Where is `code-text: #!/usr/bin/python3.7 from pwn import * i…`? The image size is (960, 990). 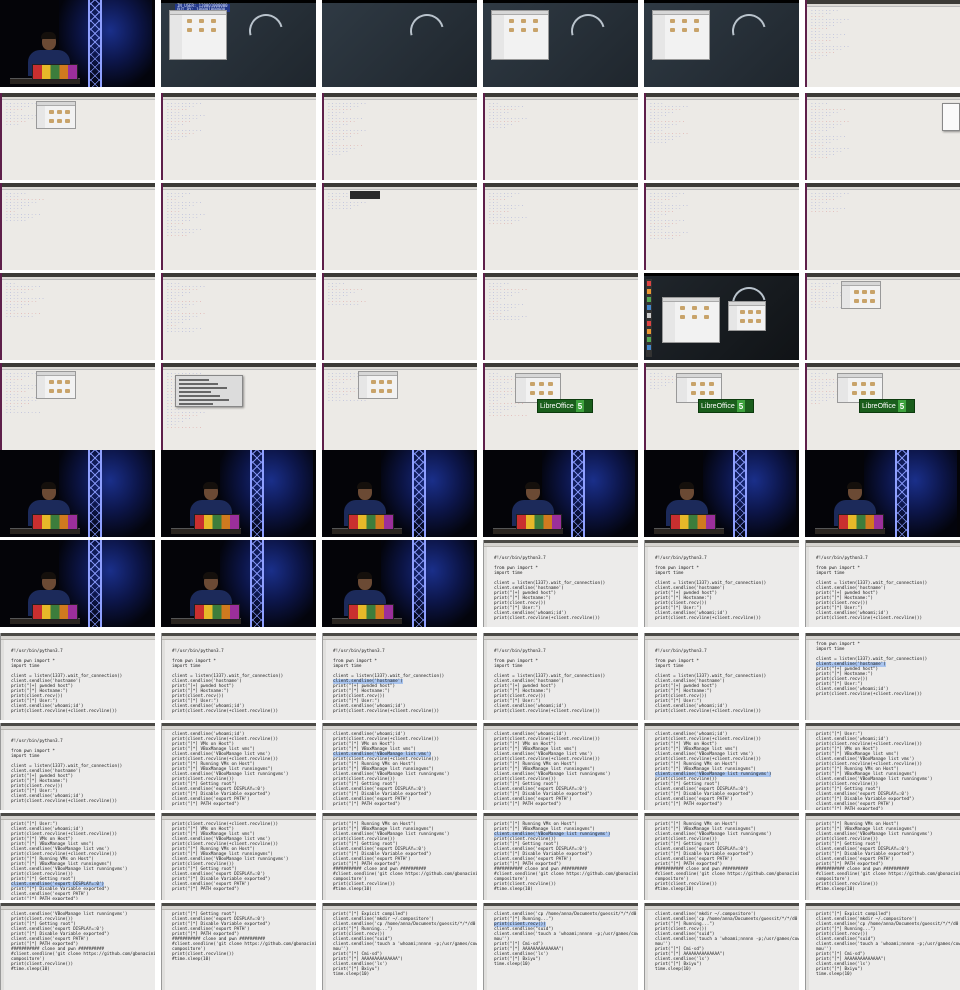
code-text: #!/usr/bin/python3.7 from pwn import * i… is located at coordinates (710, 588).